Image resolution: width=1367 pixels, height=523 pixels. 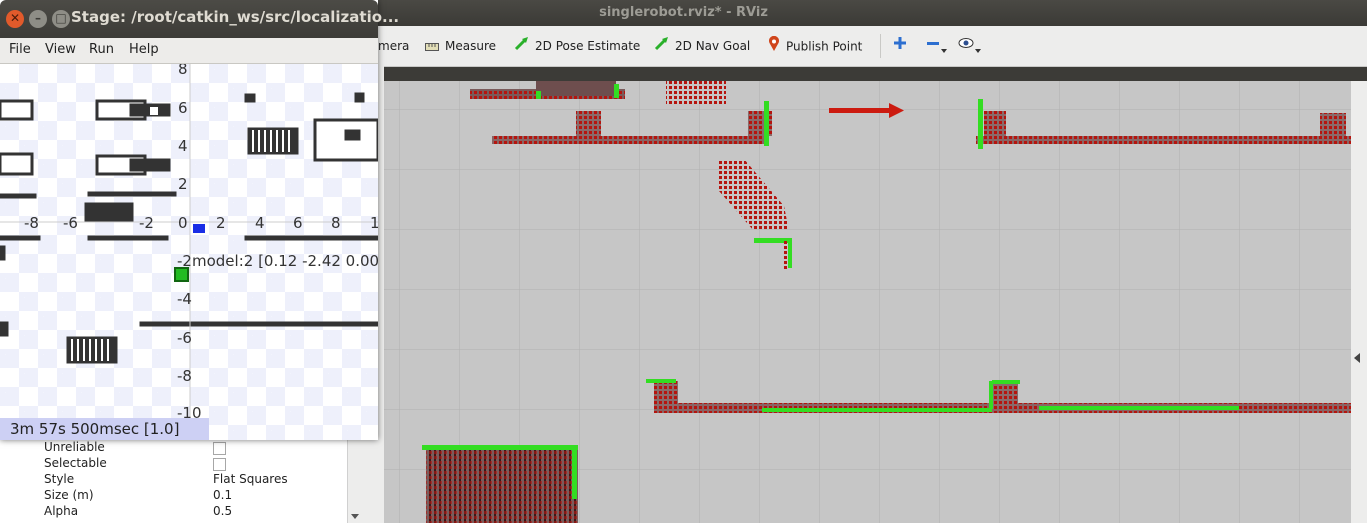 I want to click on close-icon: ✕, so click(x=15, y=18).